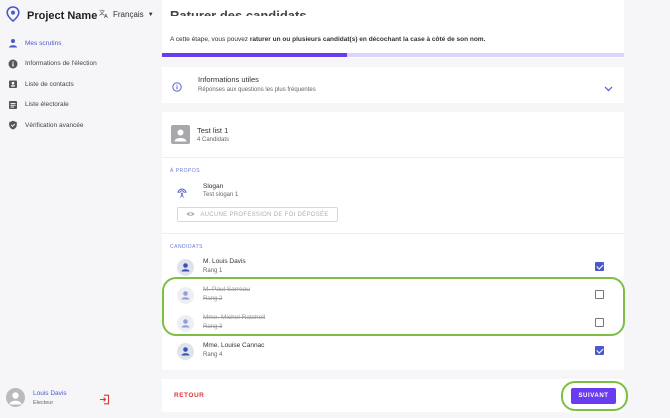  Describe the element at coordinates (254, 55) in the screenshot. I see `progress-fill` at that location.